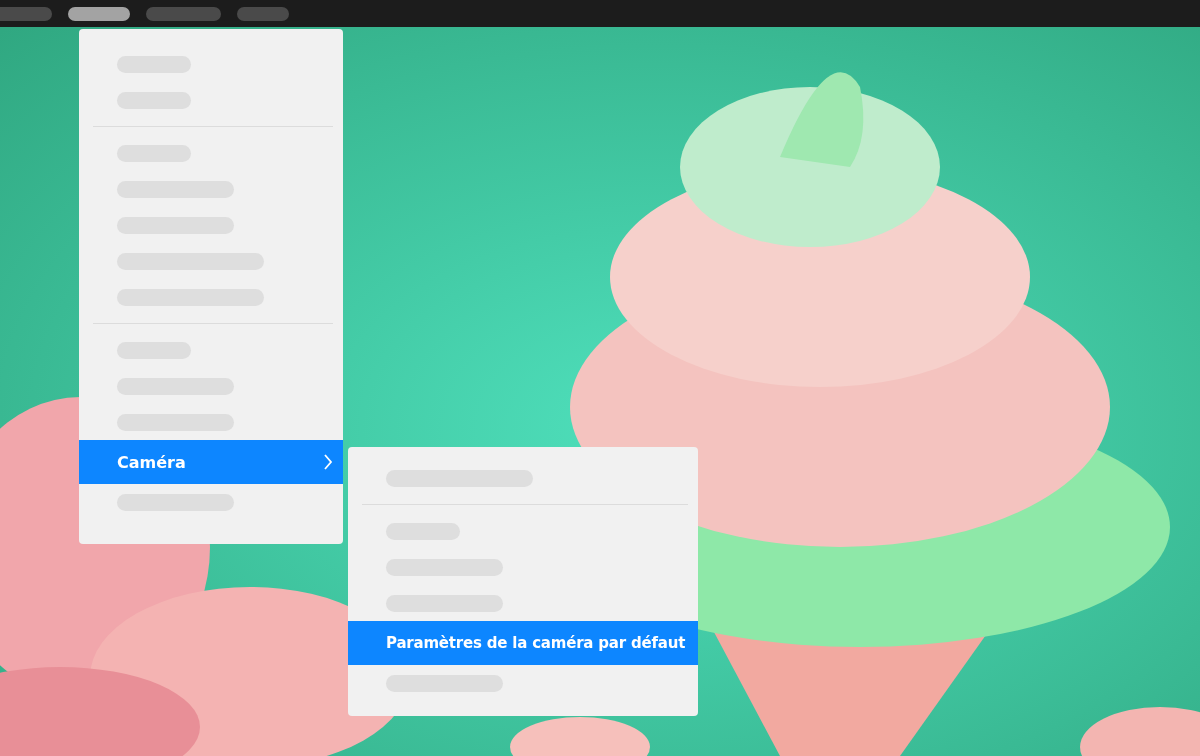 This screenshot has width=1200, height=756. I want to click on menu-title-placeholder, so click(99, 13).